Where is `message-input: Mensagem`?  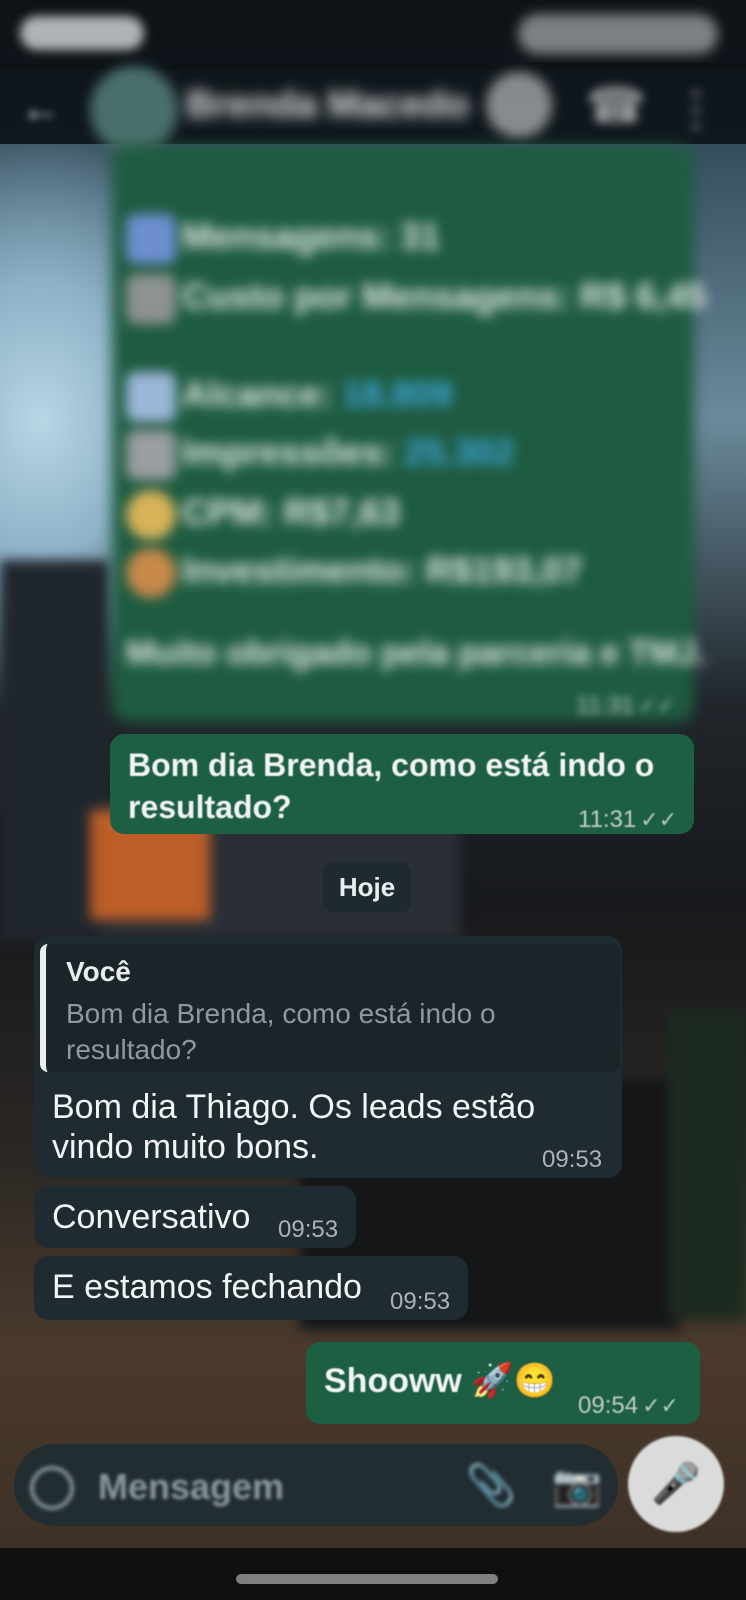 message-input: Mensagem is located at coordinates (191, 1487).